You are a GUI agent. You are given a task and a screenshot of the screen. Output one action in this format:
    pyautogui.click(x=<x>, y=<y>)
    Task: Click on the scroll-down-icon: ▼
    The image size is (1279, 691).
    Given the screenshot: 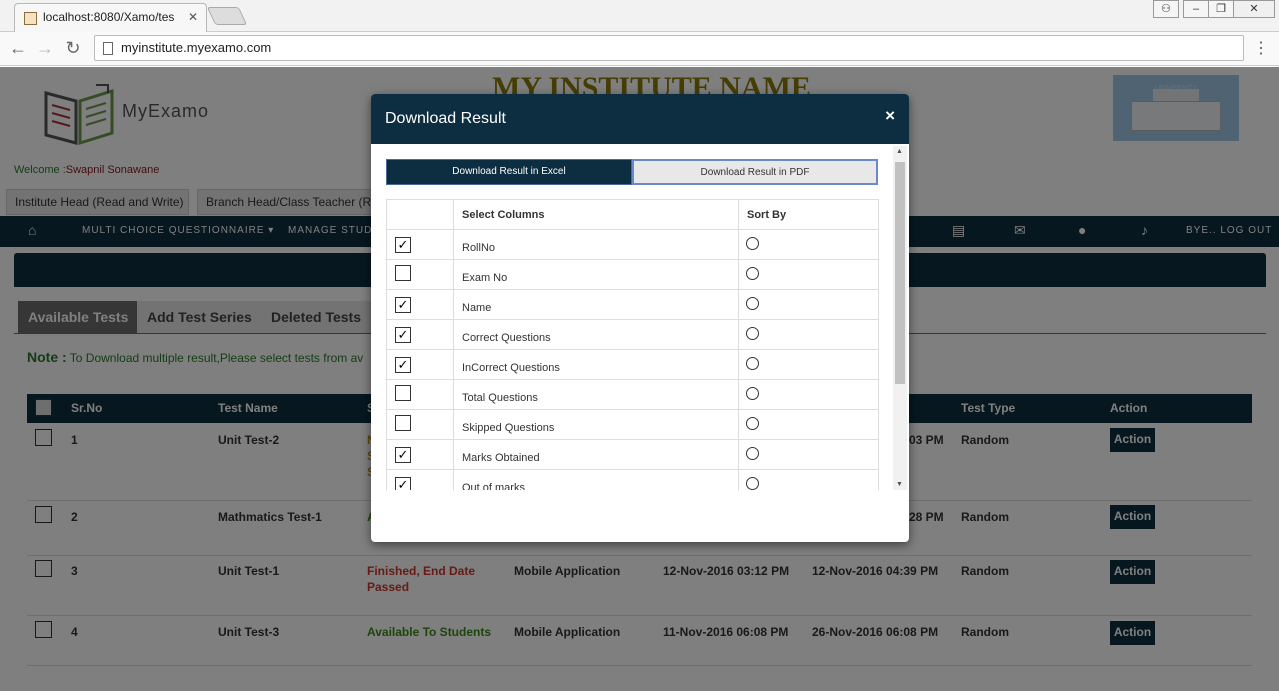 What is the action you would take?
    pyautogui.click(x=899, y=484)
    